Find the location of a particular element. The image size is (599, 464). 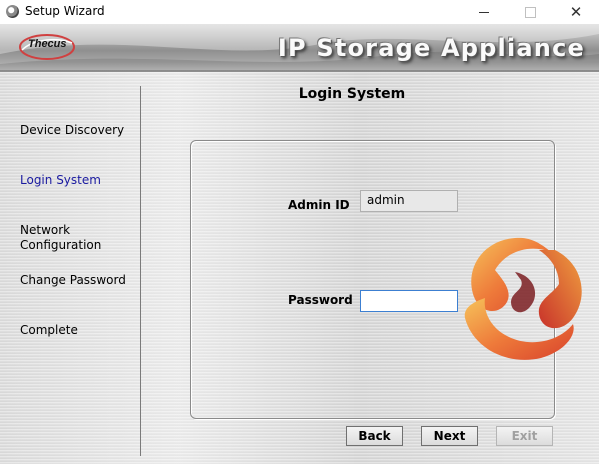

minimize-button is located at coordinates (484, 12).